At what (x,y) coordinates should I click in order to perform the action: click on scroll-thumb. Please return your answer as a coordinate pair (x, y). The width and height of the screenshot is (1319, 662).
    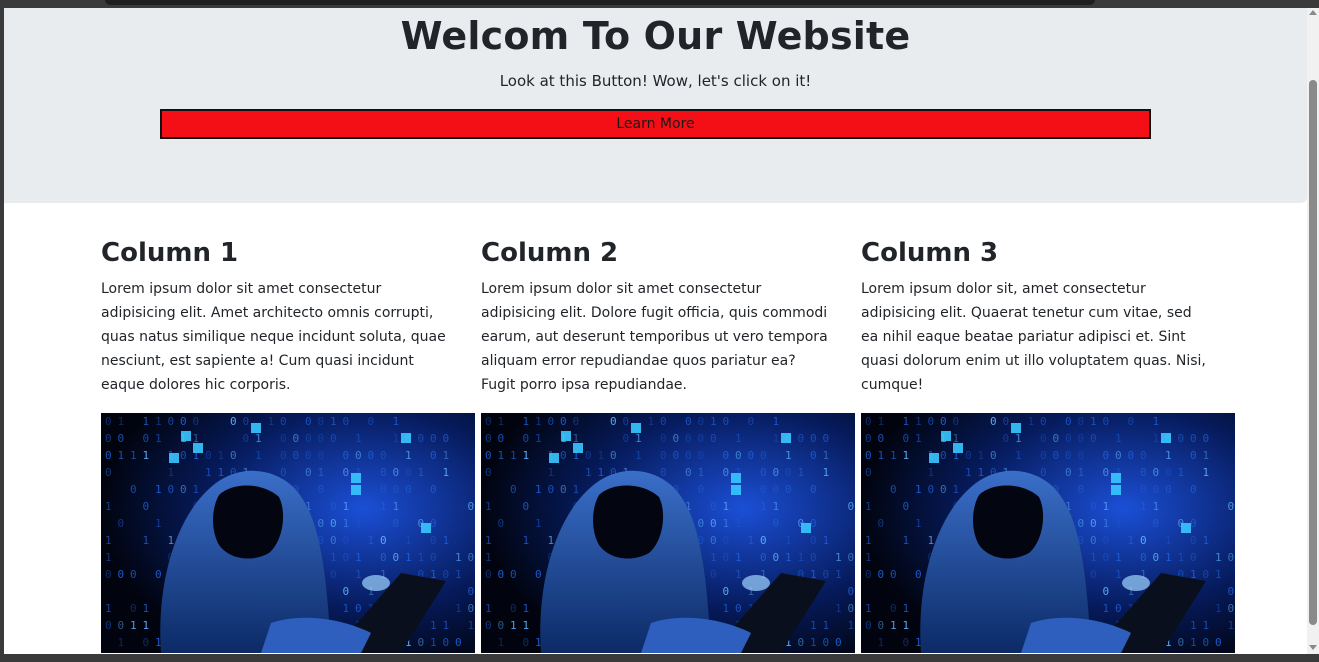
    Looking at the image, I should click on (1313, 352).